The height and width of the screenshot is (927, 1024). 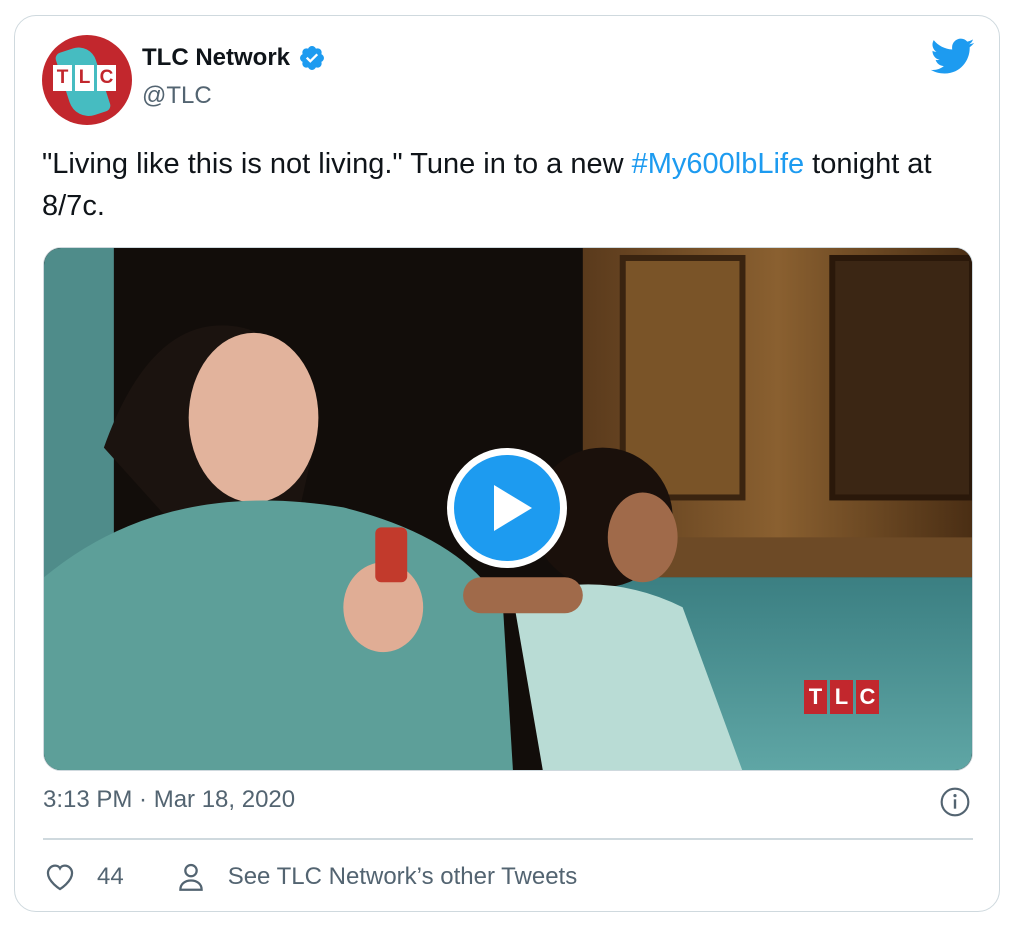 I want to click on author-name-row: TLC Network, so click(x=234, y=58).